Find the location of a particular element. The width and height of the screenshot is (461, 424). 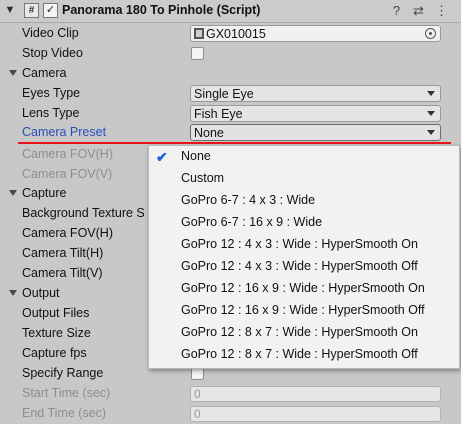

capture-fps-label: Capture fps is located at coordinates (54, 353).